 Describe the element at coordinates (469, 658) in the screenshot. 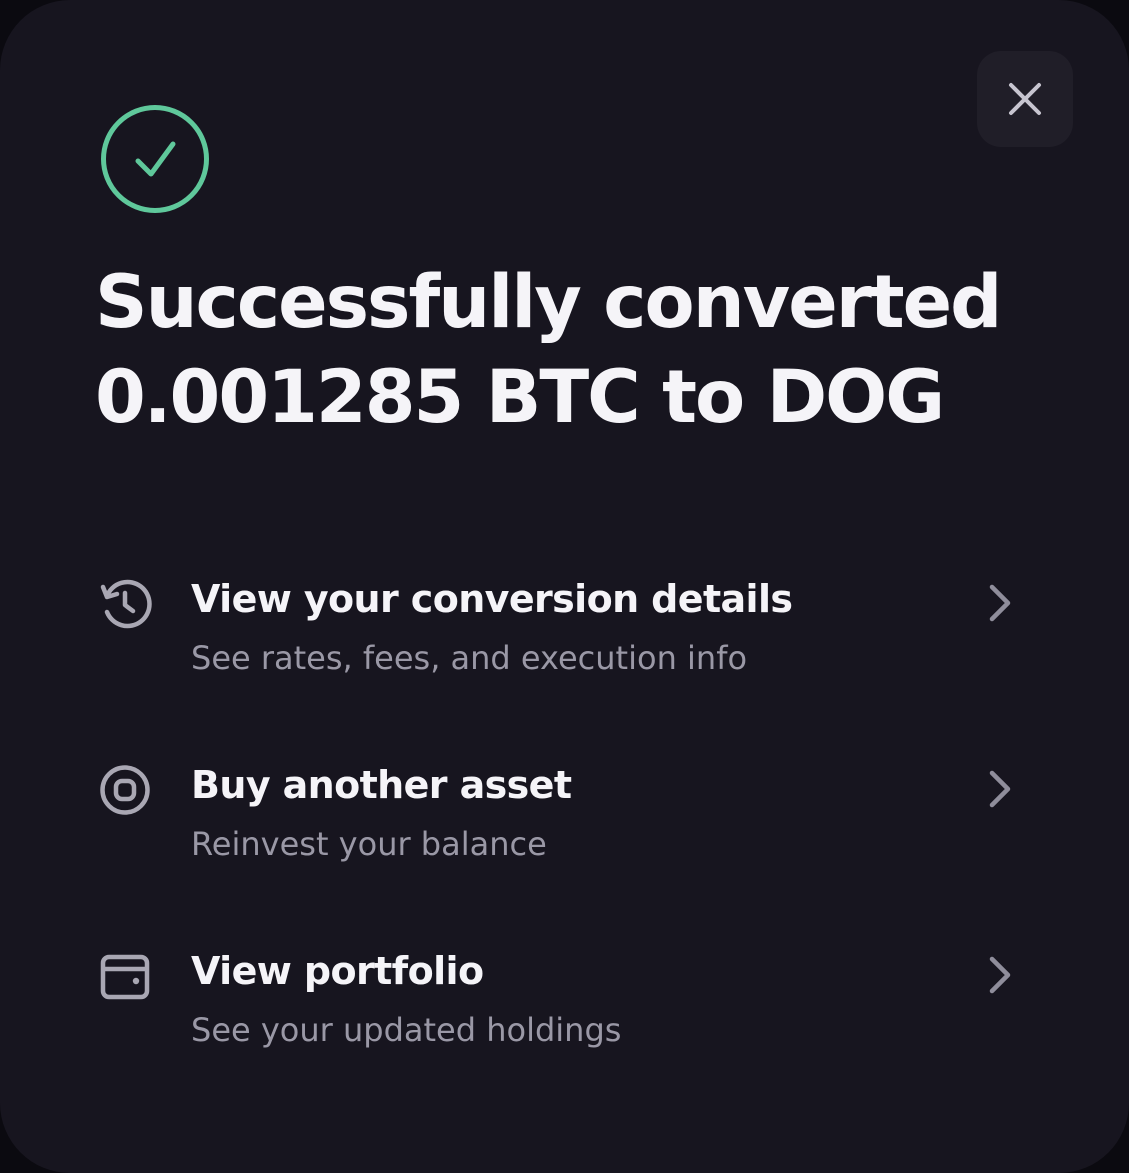

I see `action-subtitle: See rates, fees, and execution info` at that location.